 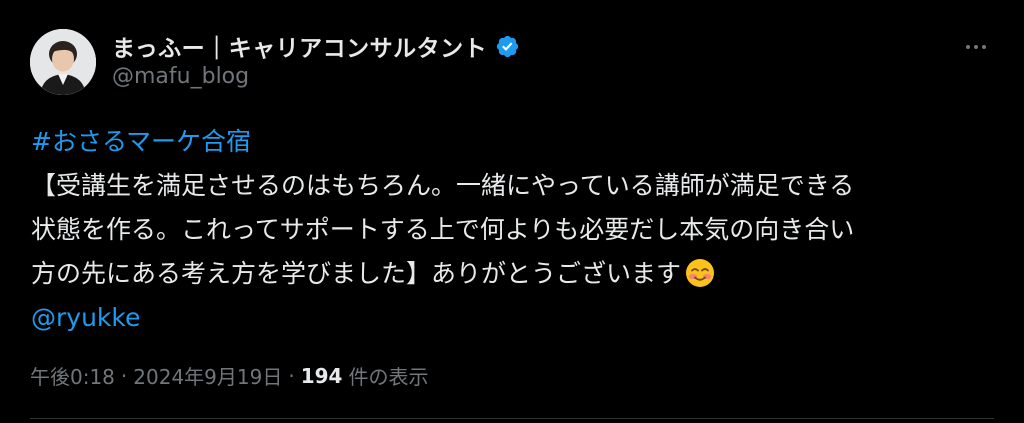 I want to click on hashtag-link: #おさるマーケ合宿, so click(x=141, y=141).